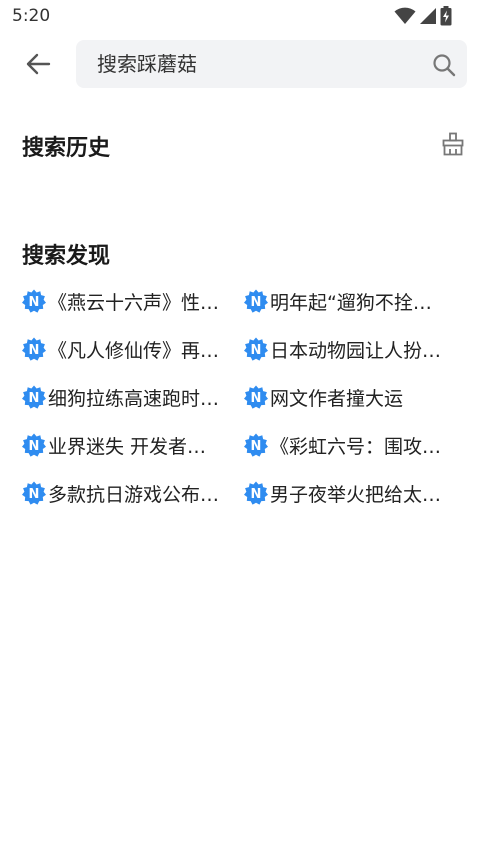 The width and height of the screenshot is (488, 868). Describe the element at coordinates (244, 16) in the screenshot. I see `status-bar: 5:20` at that location.